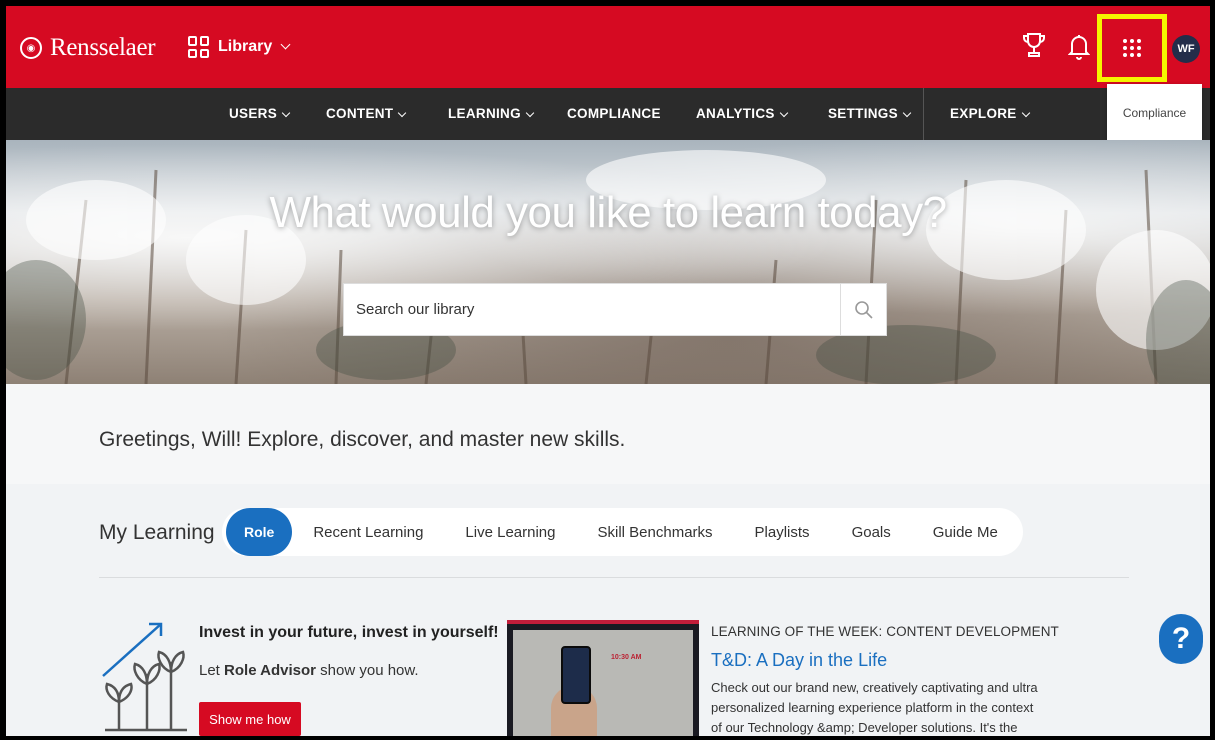  Describe the element at coordinates (608, 212) in the screenshot. I see `hero-title: What would you like to learn today?` at that location.